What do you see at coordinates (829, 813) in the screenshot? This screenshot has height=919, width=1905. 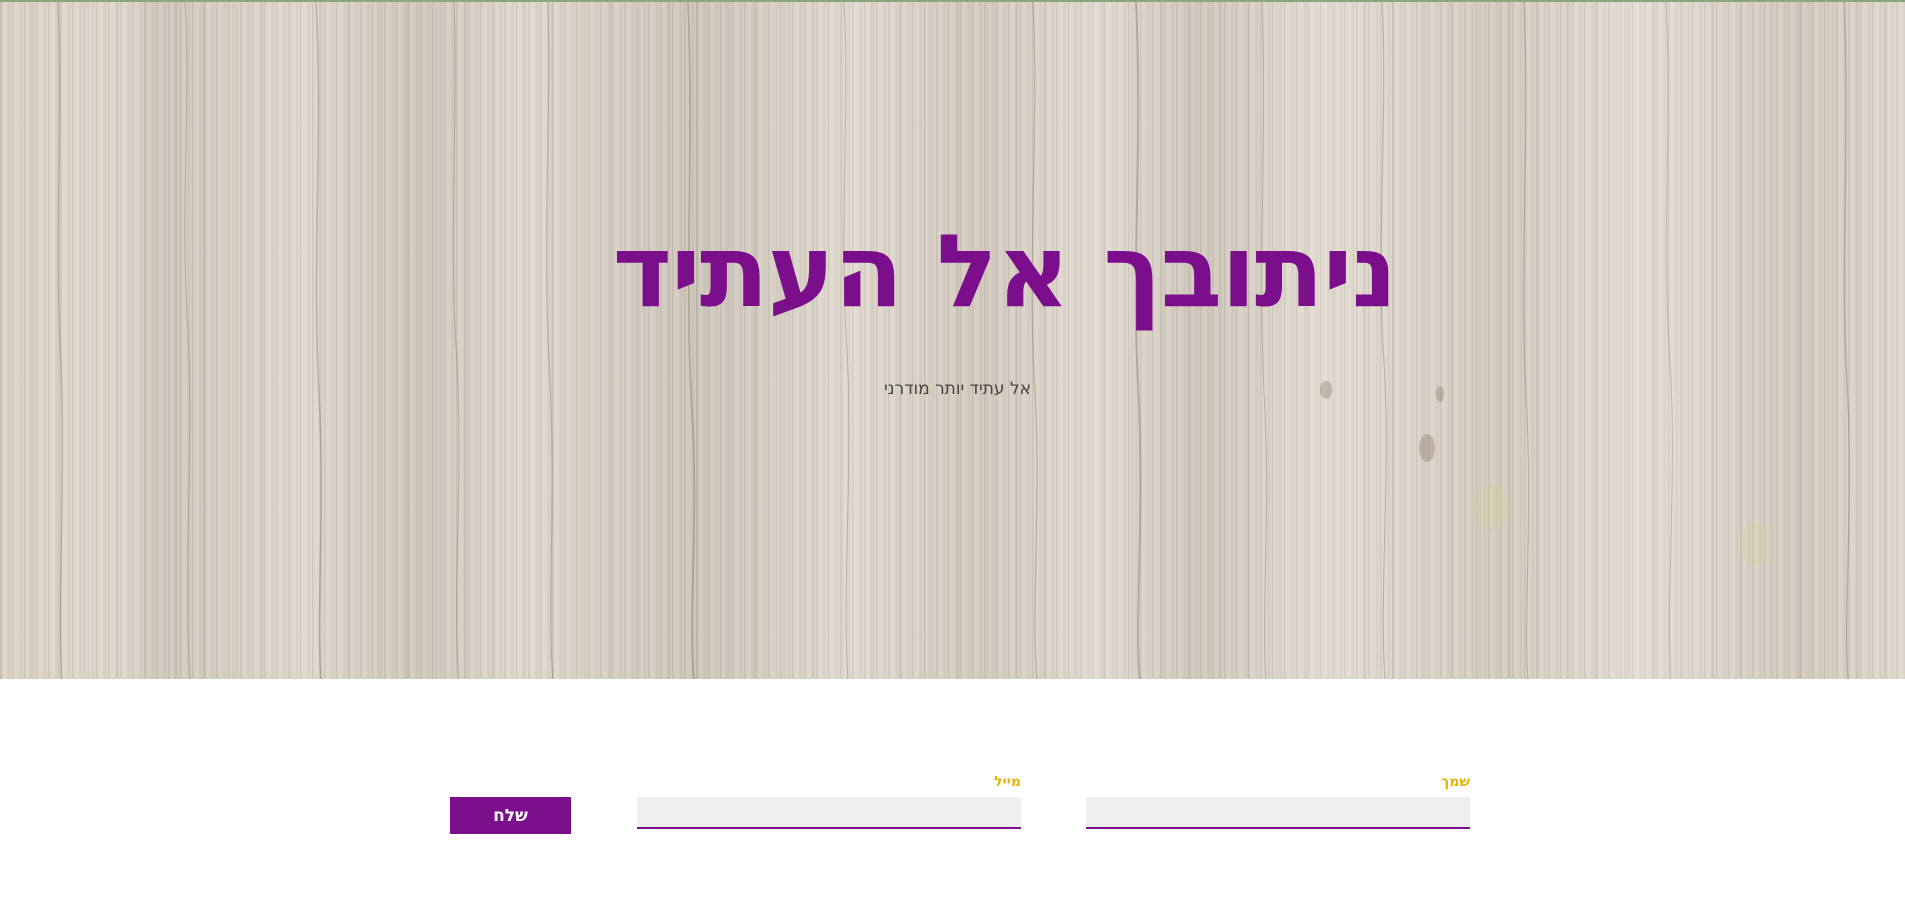 I see `email-input` at bounding box center [829, 813].